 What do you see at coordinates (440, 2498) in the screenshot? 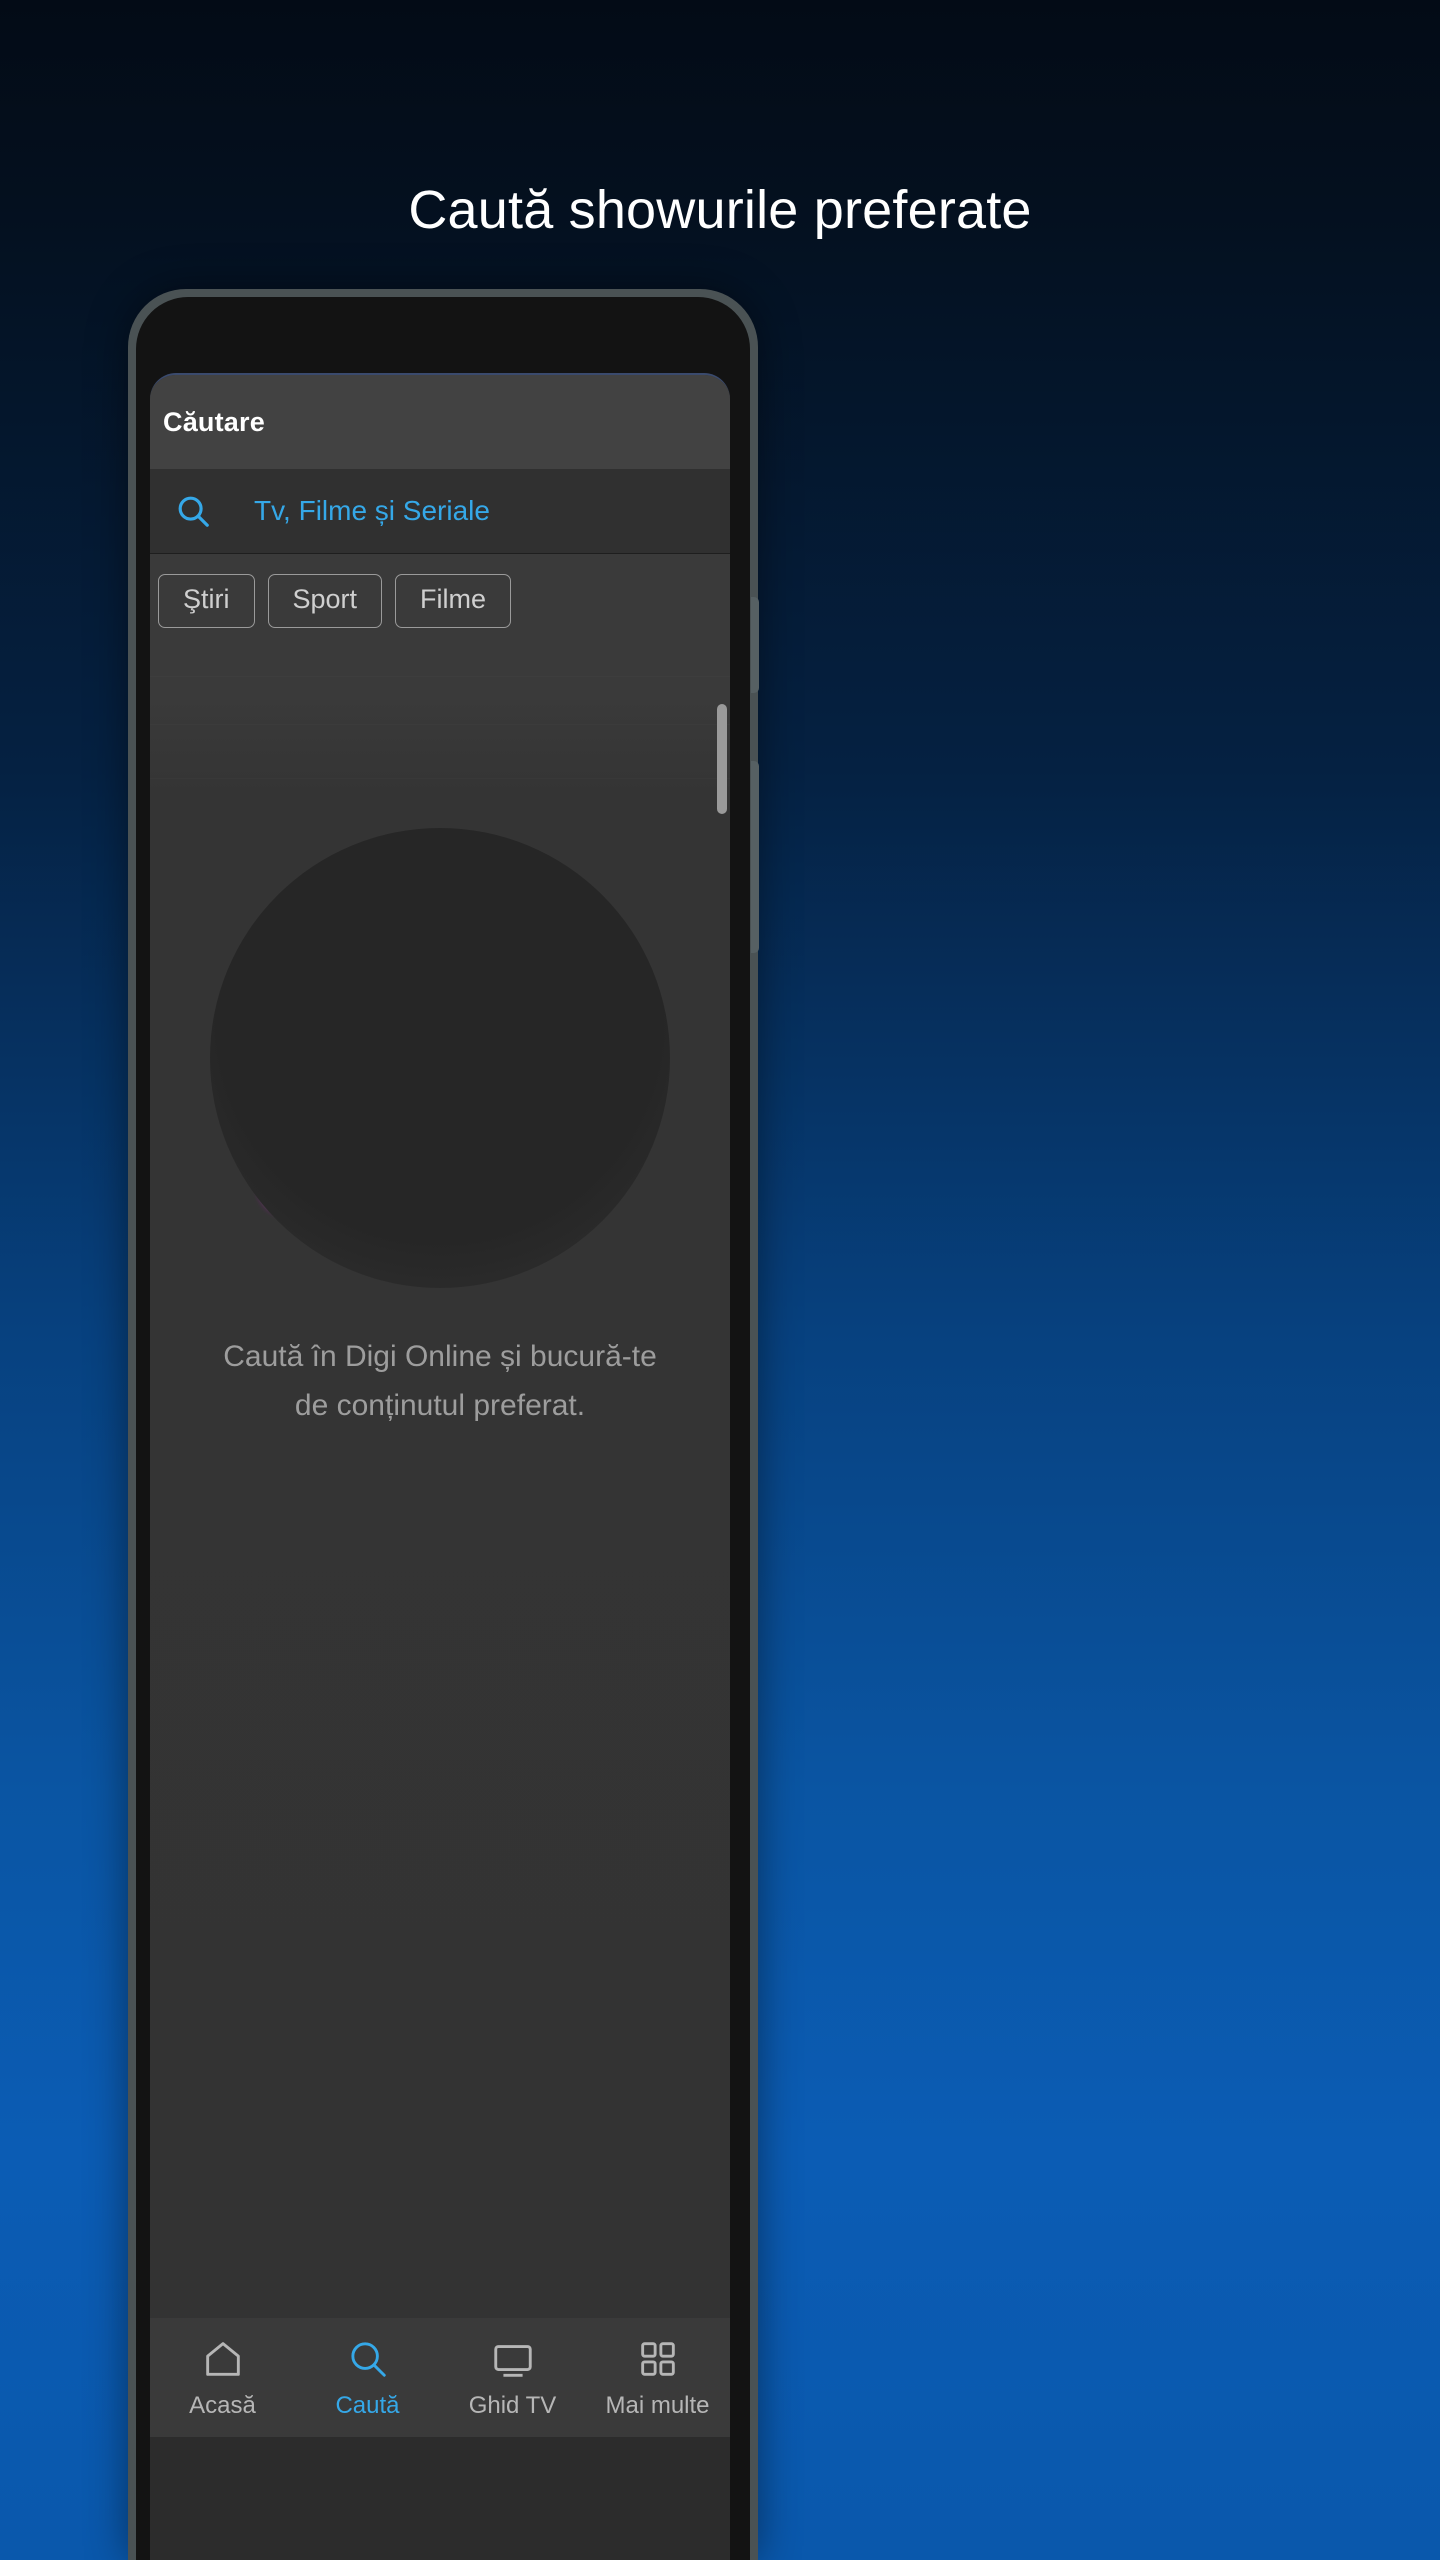
I see `system-gesture-bar` at bounding box center [440, 2498].